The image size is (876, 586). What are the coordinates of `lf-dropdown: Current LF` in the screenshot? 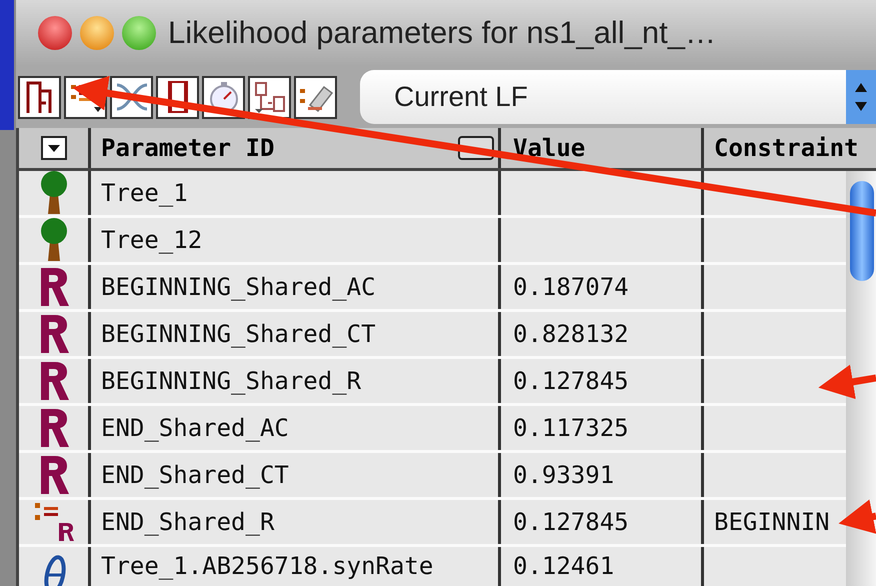 It's located at (618, 97).